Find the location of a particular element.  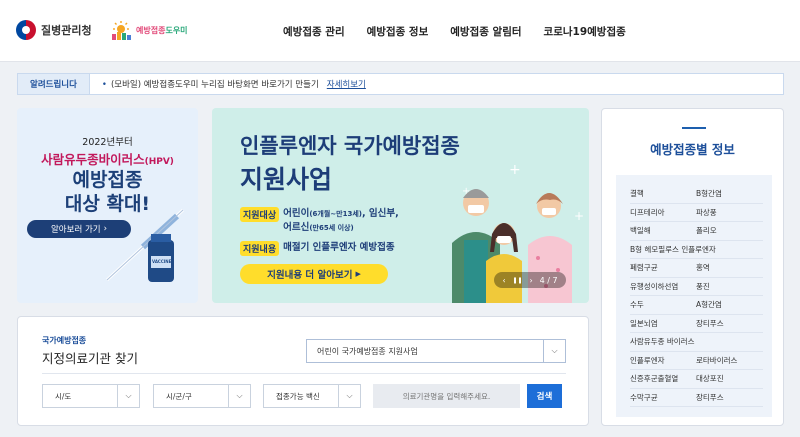

sido-select-value: 시/도 is located at coordinates (63, 396).